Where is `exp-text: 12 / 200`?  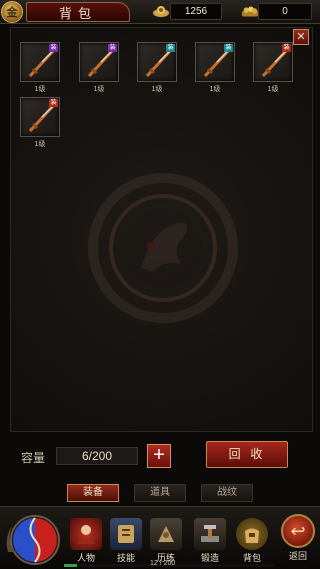
exp-text: 12 / 200 is located at coordinates (163, 563).